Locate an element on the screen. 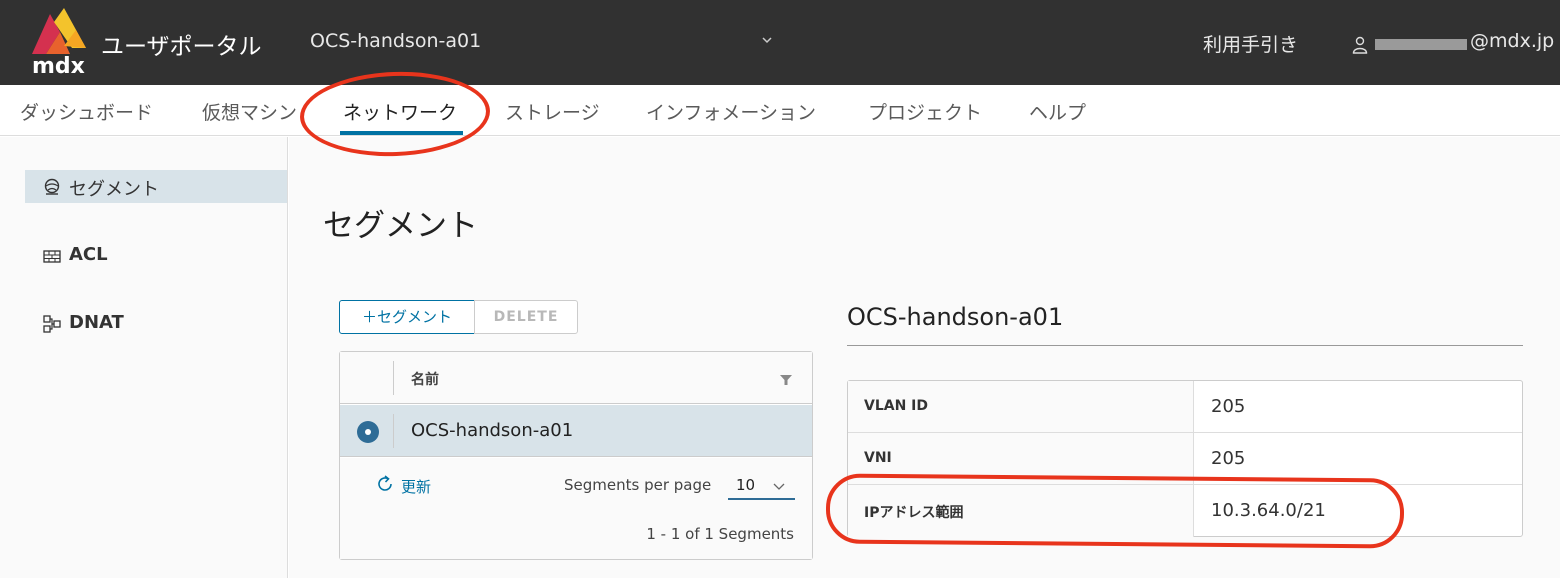 This screenshot has width=1560, height=578. tab-help: ヘルプ is located at coordinates (1057, 111).